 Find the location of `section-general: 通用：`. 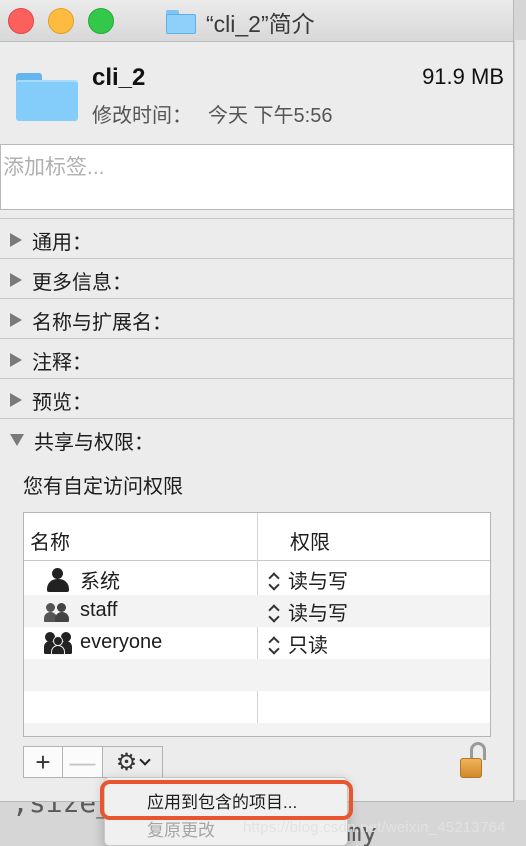

section-general: 通用： is located at coordinates (51, 240).